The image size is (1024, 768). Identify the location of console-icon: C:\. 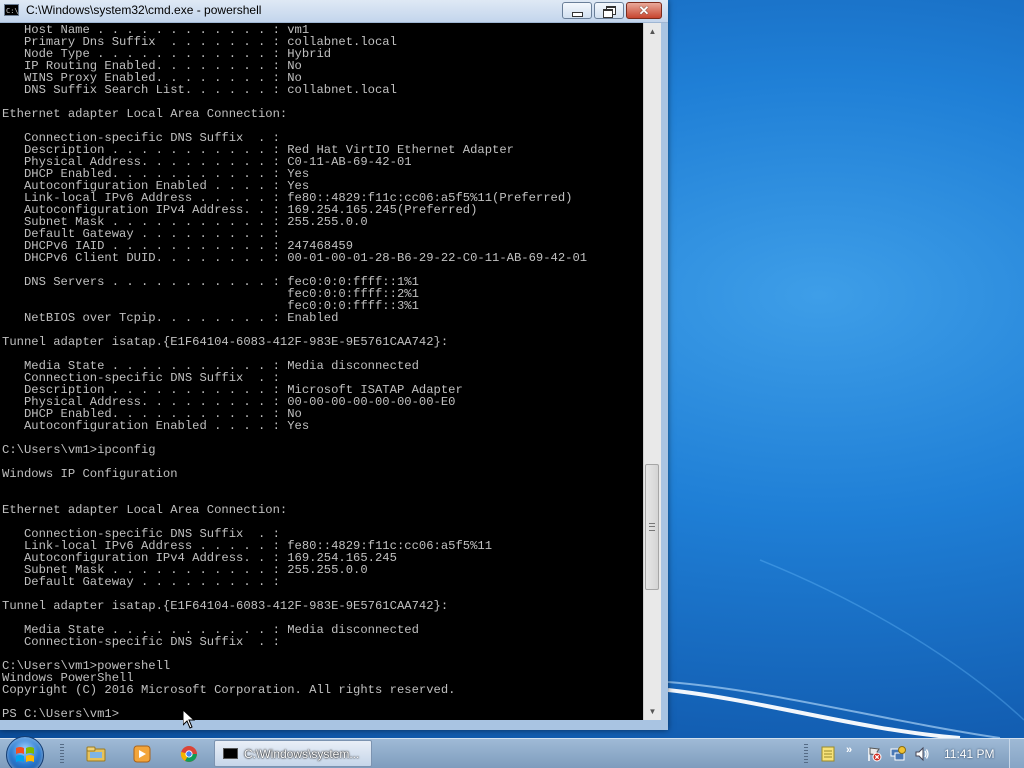
(11, 10).